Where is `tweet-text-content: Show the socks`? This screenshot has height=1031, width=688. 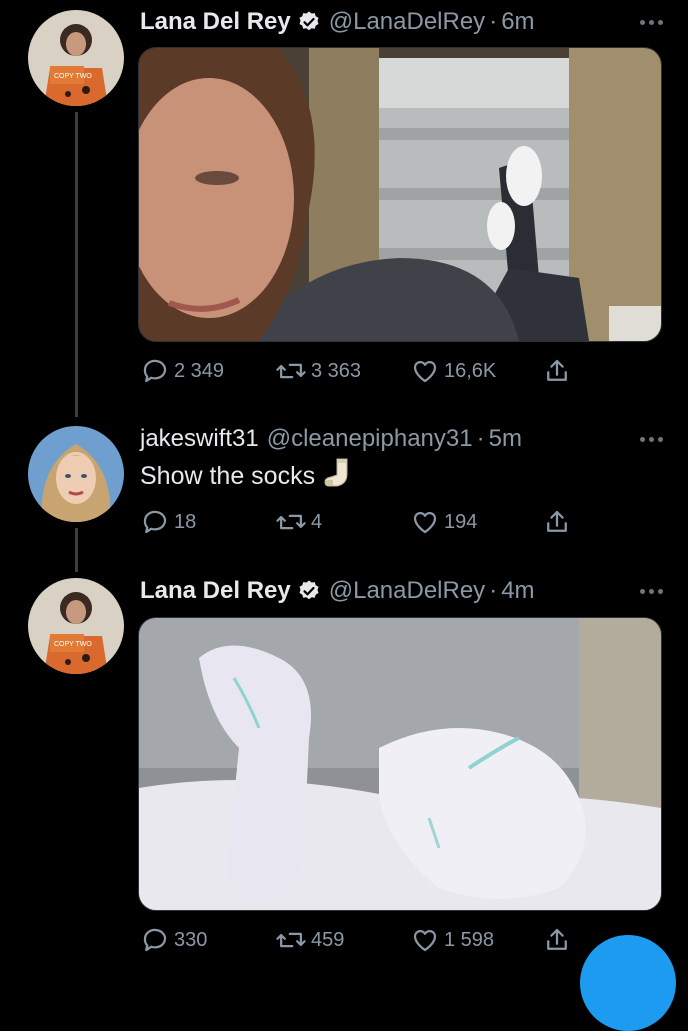 tweet-text-content: Show the socks is located at coordinates (228, 475).